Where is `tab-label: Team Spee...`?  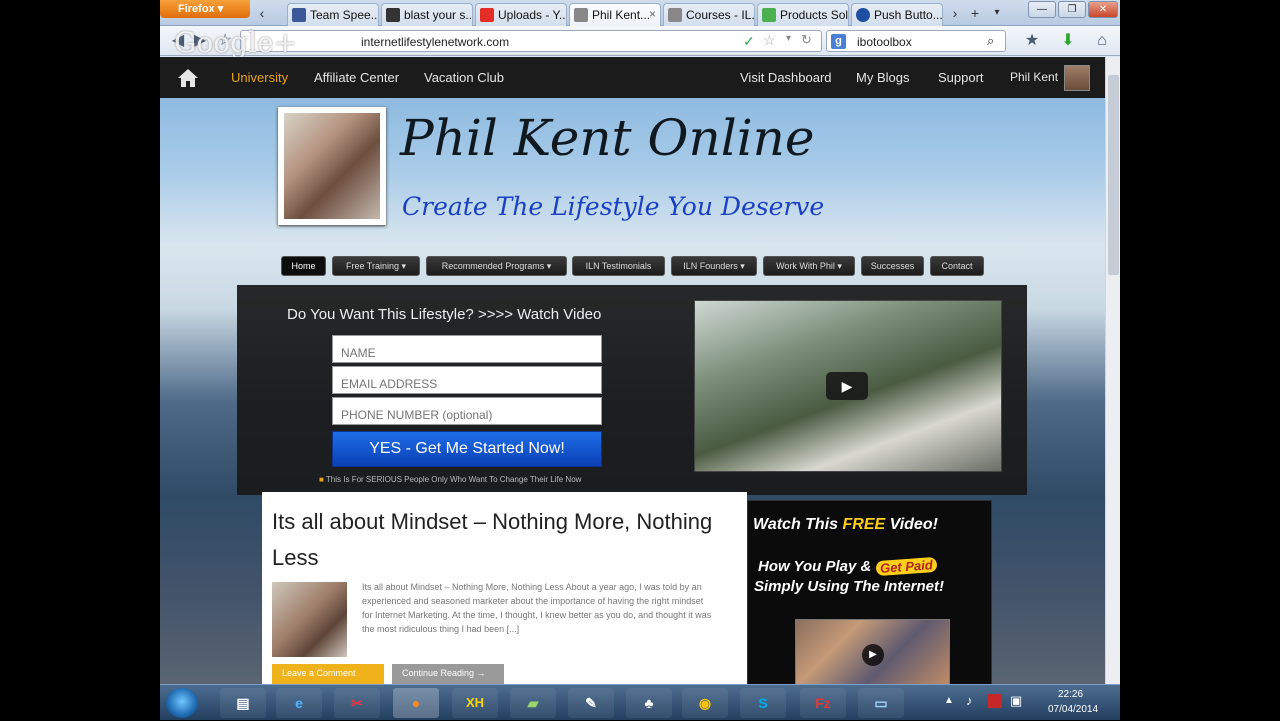 tab-label: Team Spee... is located at coordinates (344, 15).